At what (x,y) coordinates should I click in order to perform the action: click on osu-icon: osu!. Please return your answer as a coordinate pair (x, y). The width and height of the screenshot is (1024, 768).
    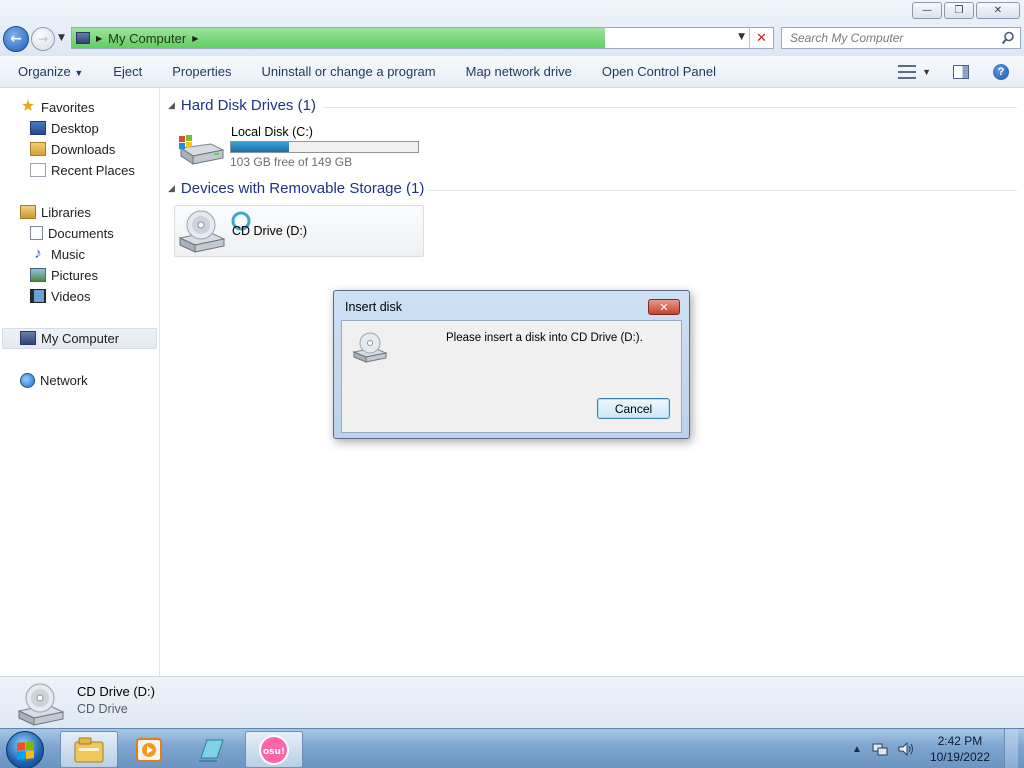
    Looking at the image, I should click on (274, 749).